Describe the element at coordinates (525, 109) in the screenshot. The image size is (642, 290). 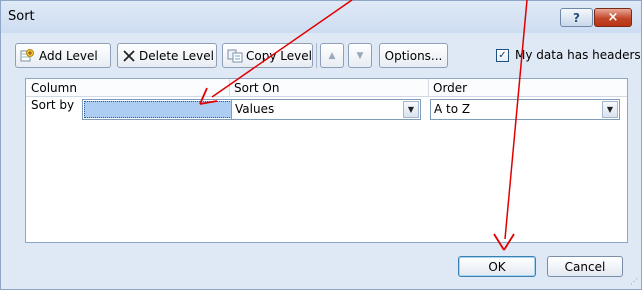
I see `order-select: A to Z ▼` at that location.